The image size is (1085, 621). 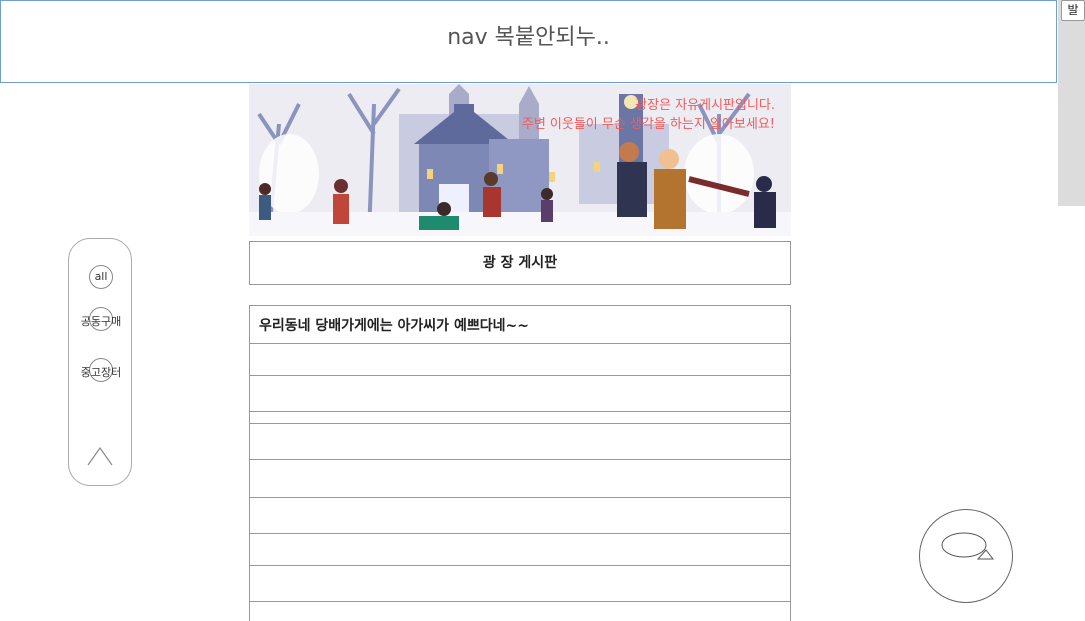 I want to click on top-nav: nav 복붙안되누.., so click(x=528, y=41).